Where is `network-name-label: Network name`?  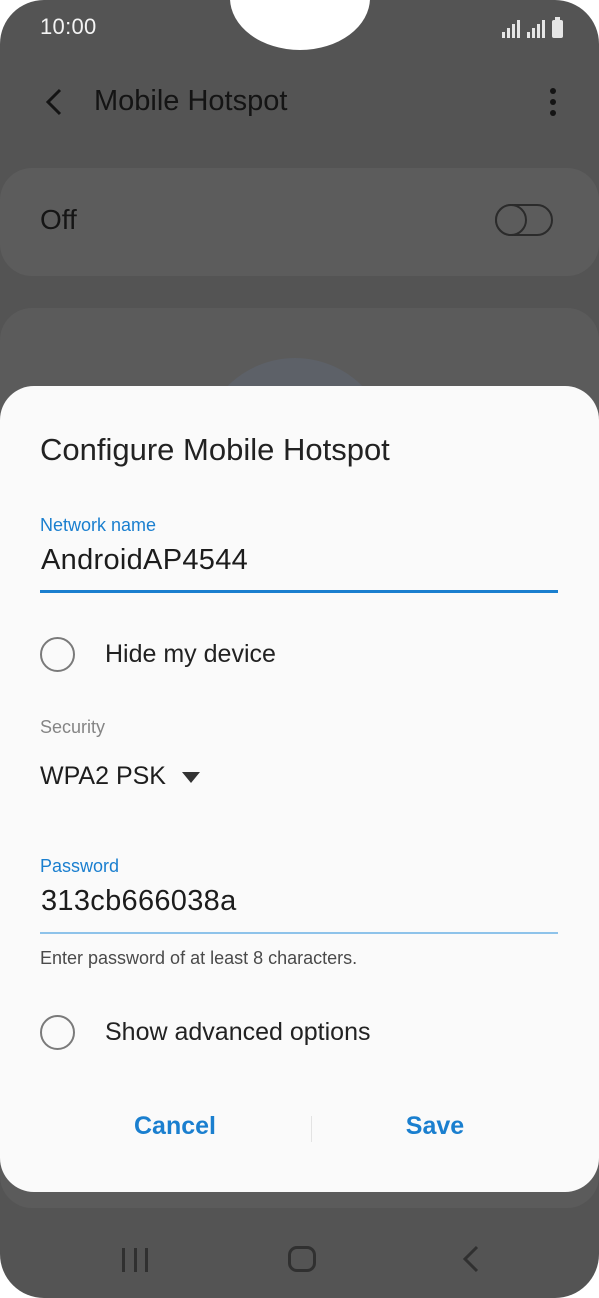 network-name-label: Network name is located at coordinates (98, 525).